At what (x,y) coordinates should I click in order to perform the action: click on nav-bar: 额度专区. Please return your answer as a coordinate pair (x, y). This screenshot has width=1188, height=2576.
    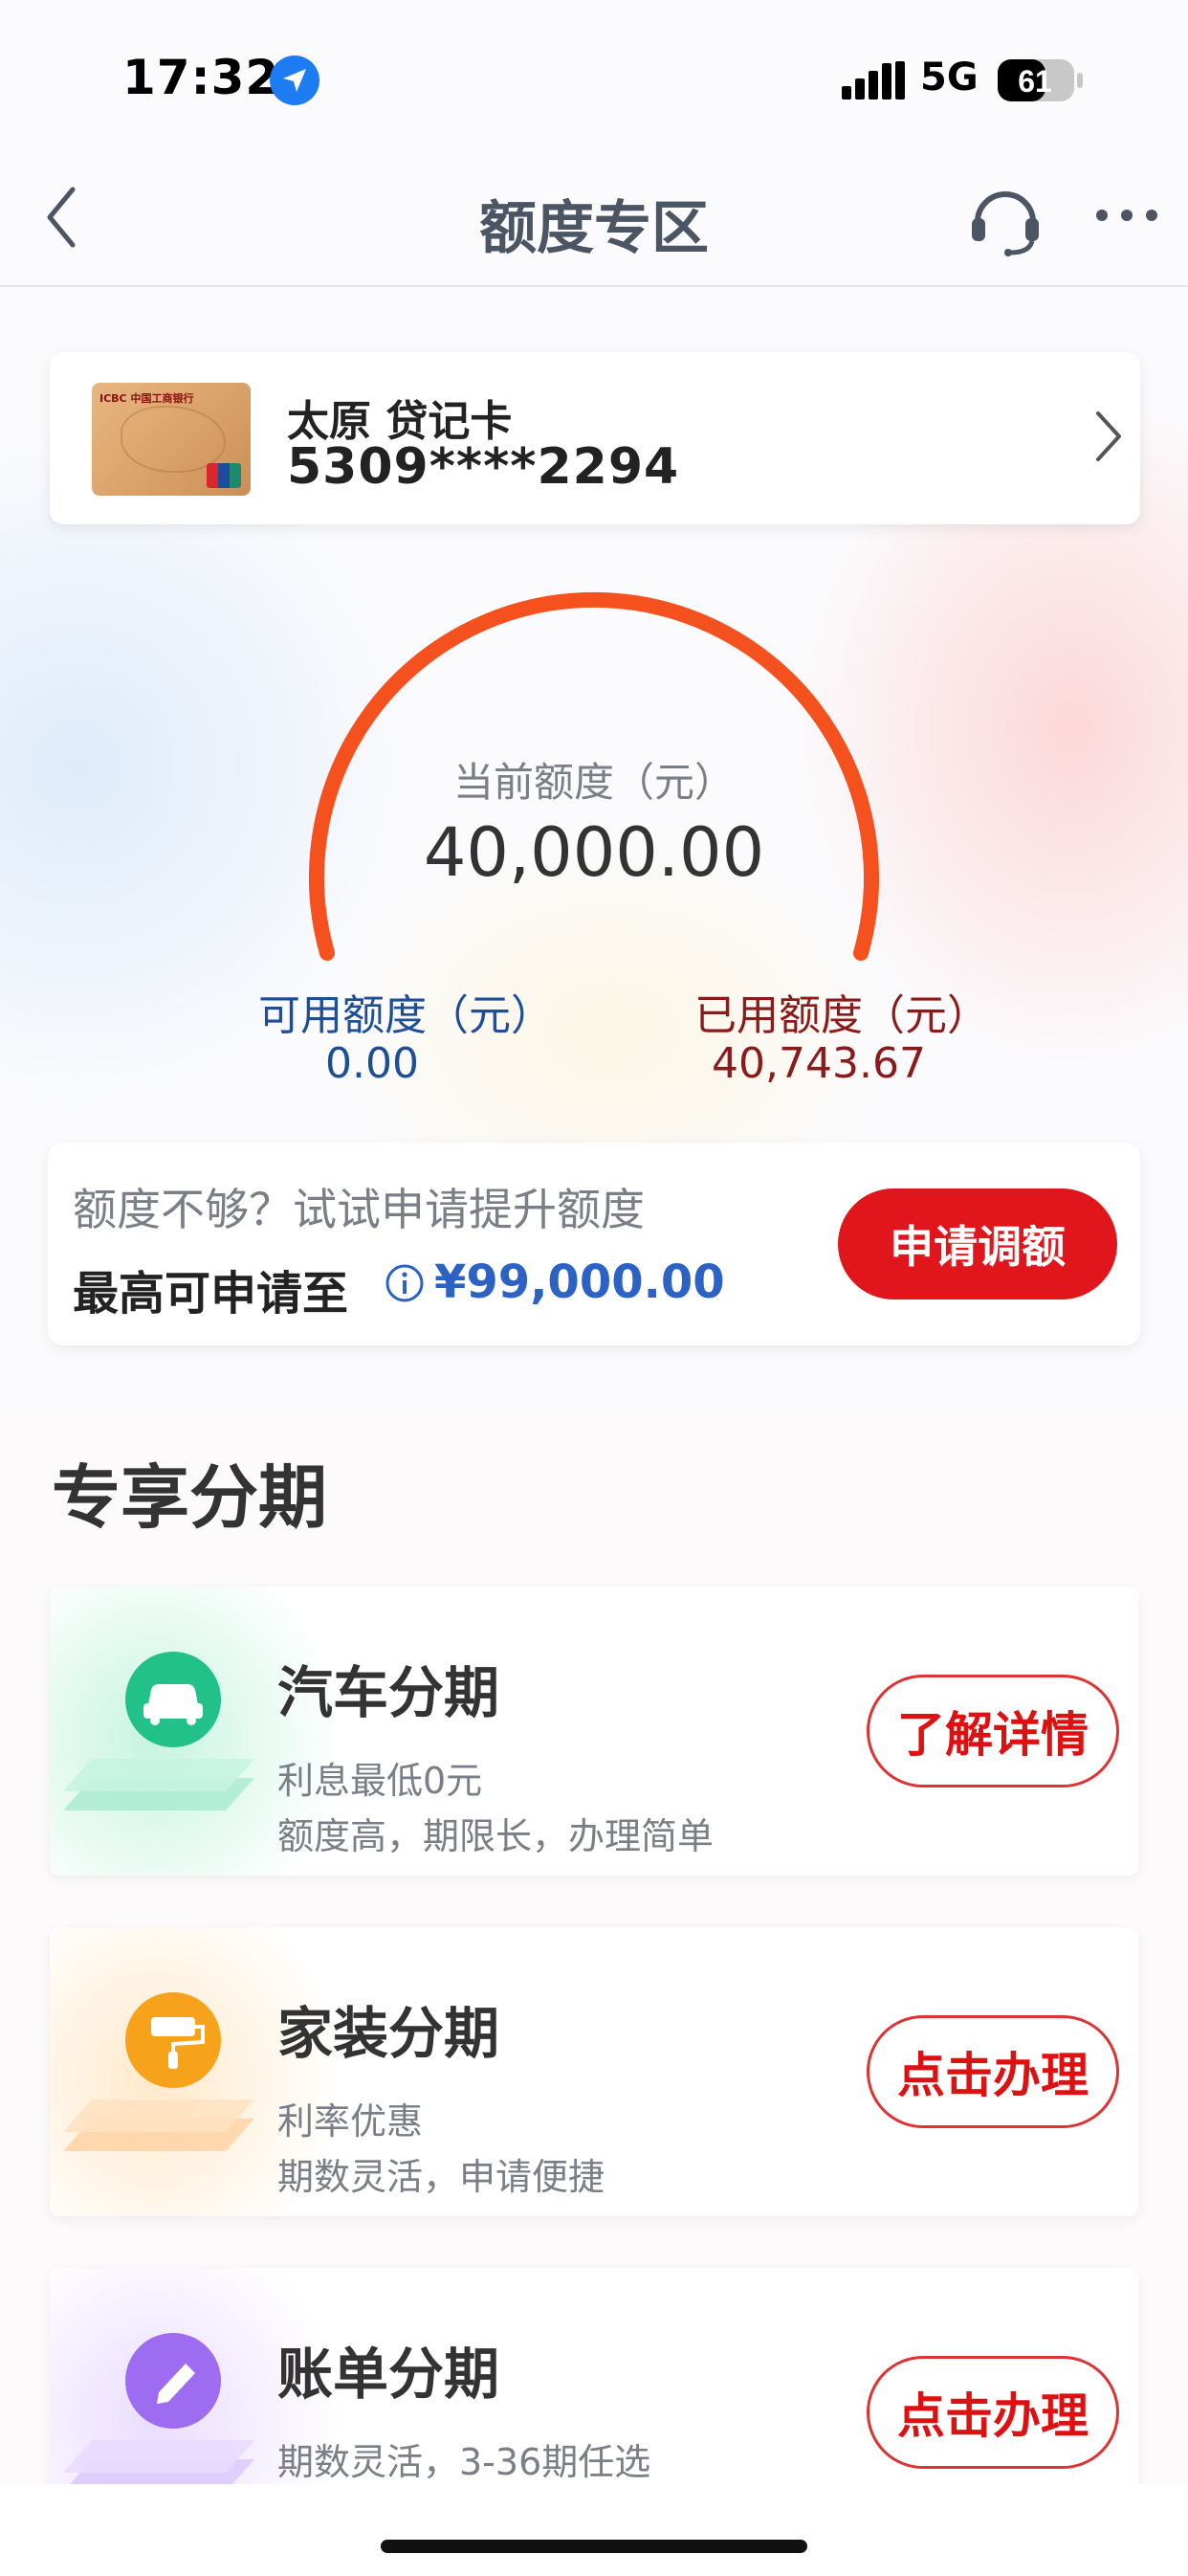
    Looking at the image, I should click on (594, 215).